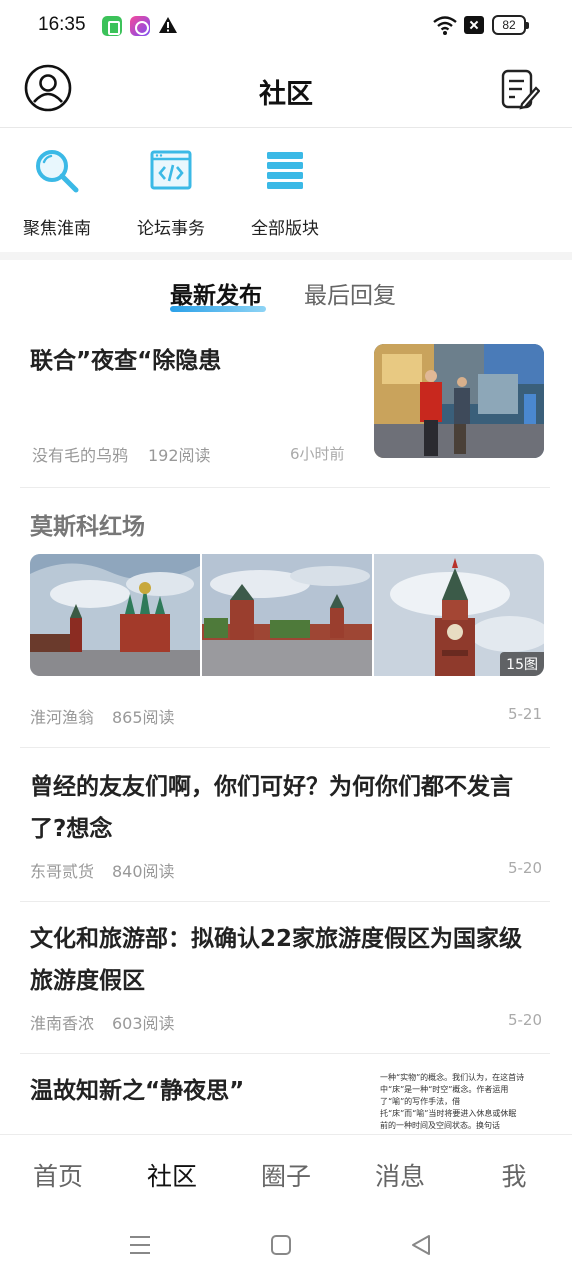 Image resolution: width=572 pixels, height=1280 pixels. I want to click on tab-last-reply: 最后回复, so click(350, 293).